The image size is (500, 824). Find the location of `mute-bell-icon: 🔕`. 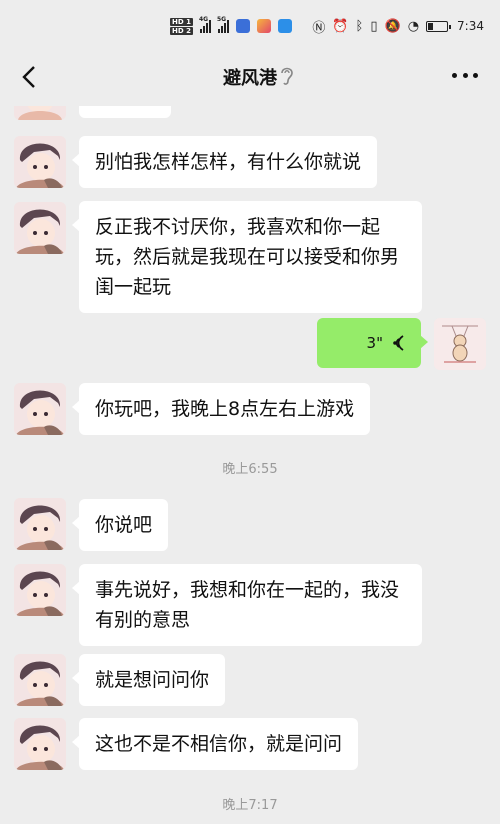

mute-bell-icon: 🔕 is located at coordinates (392, 26).